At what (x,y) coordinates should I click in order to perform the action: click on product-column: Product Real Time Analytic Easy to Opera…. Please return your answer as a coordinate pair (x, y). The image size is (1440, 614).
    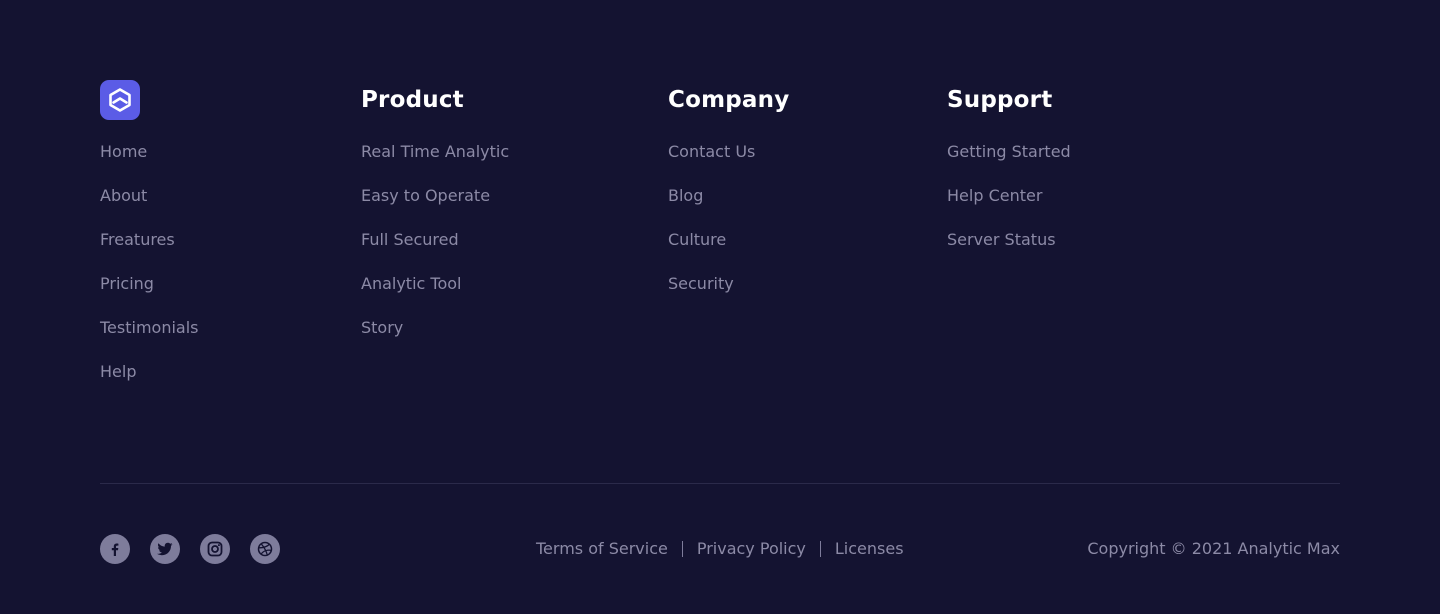
    Looking at the image, I should click on (435, 221).